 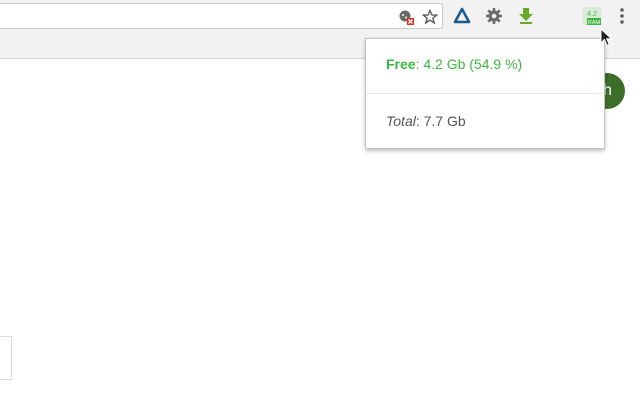 What do you see at coordinates (494, 16) in the screenshot?
I see `gear-extension-icon` at bounding box center [494, 16].